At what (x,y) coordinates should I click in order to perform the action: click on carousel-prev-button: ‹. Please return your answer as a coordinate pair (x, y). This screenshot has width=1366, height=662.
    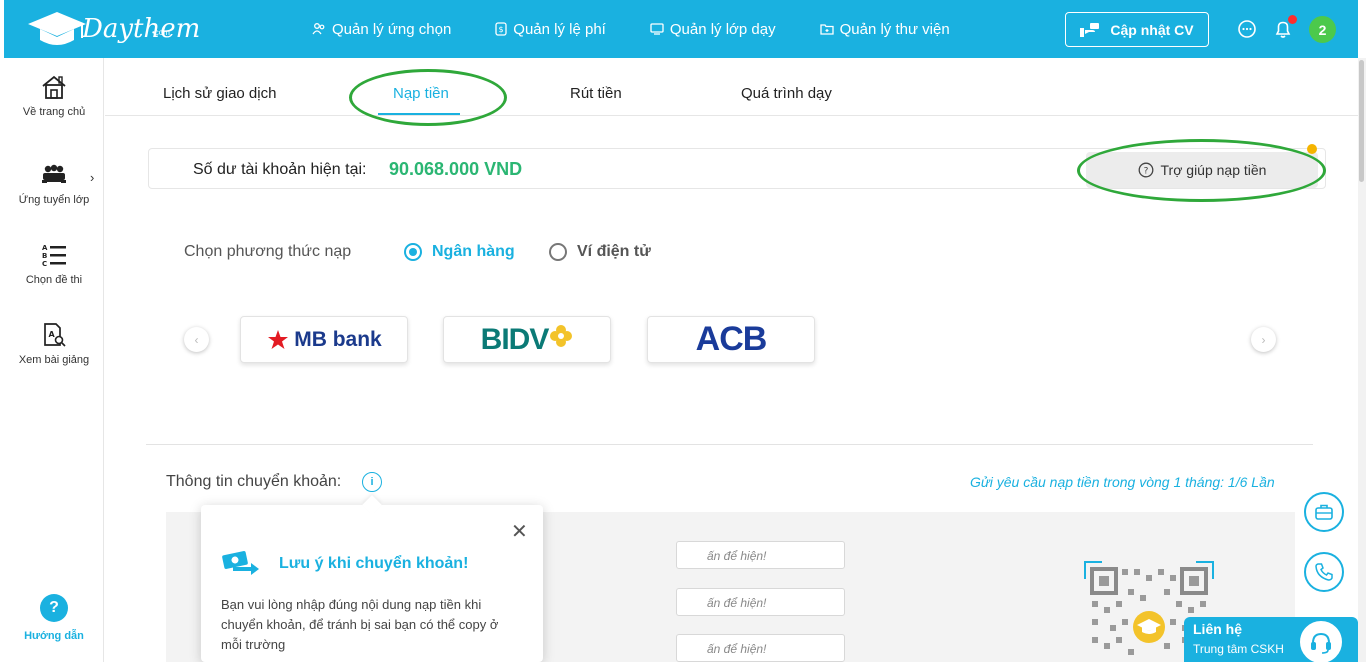
    Looking at the image, I should click on (196, 339).